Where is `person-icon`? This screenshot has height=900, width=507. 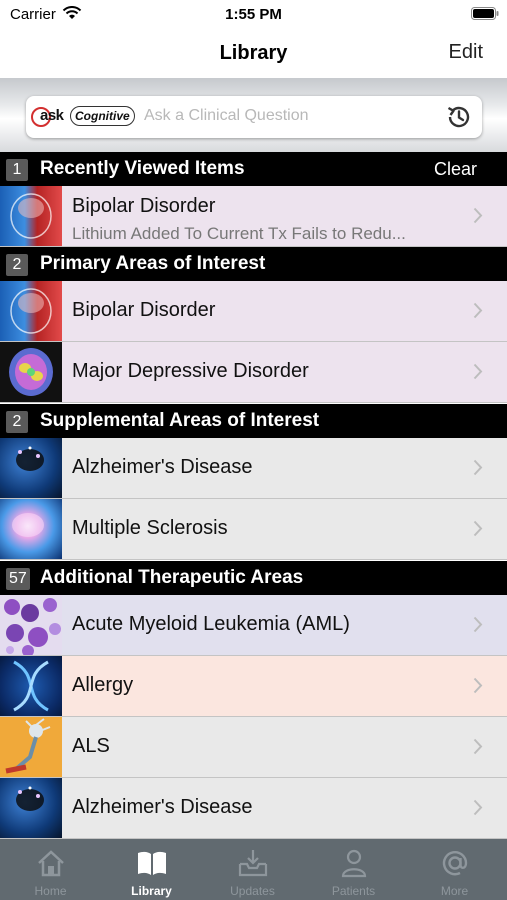 person-icon is located at coordinates (354, 863).